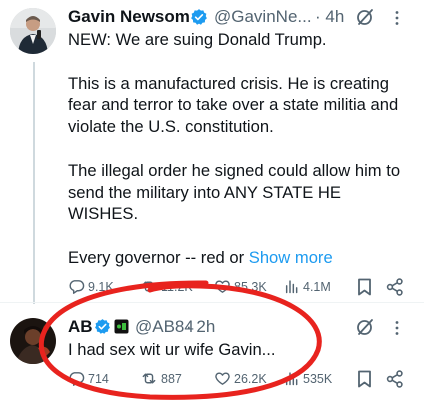 The image size is (424, 400). What do you see at coordinates (33, 341) in the screenshot?
I see `avatar-ab` at bounding box center [33, 341].